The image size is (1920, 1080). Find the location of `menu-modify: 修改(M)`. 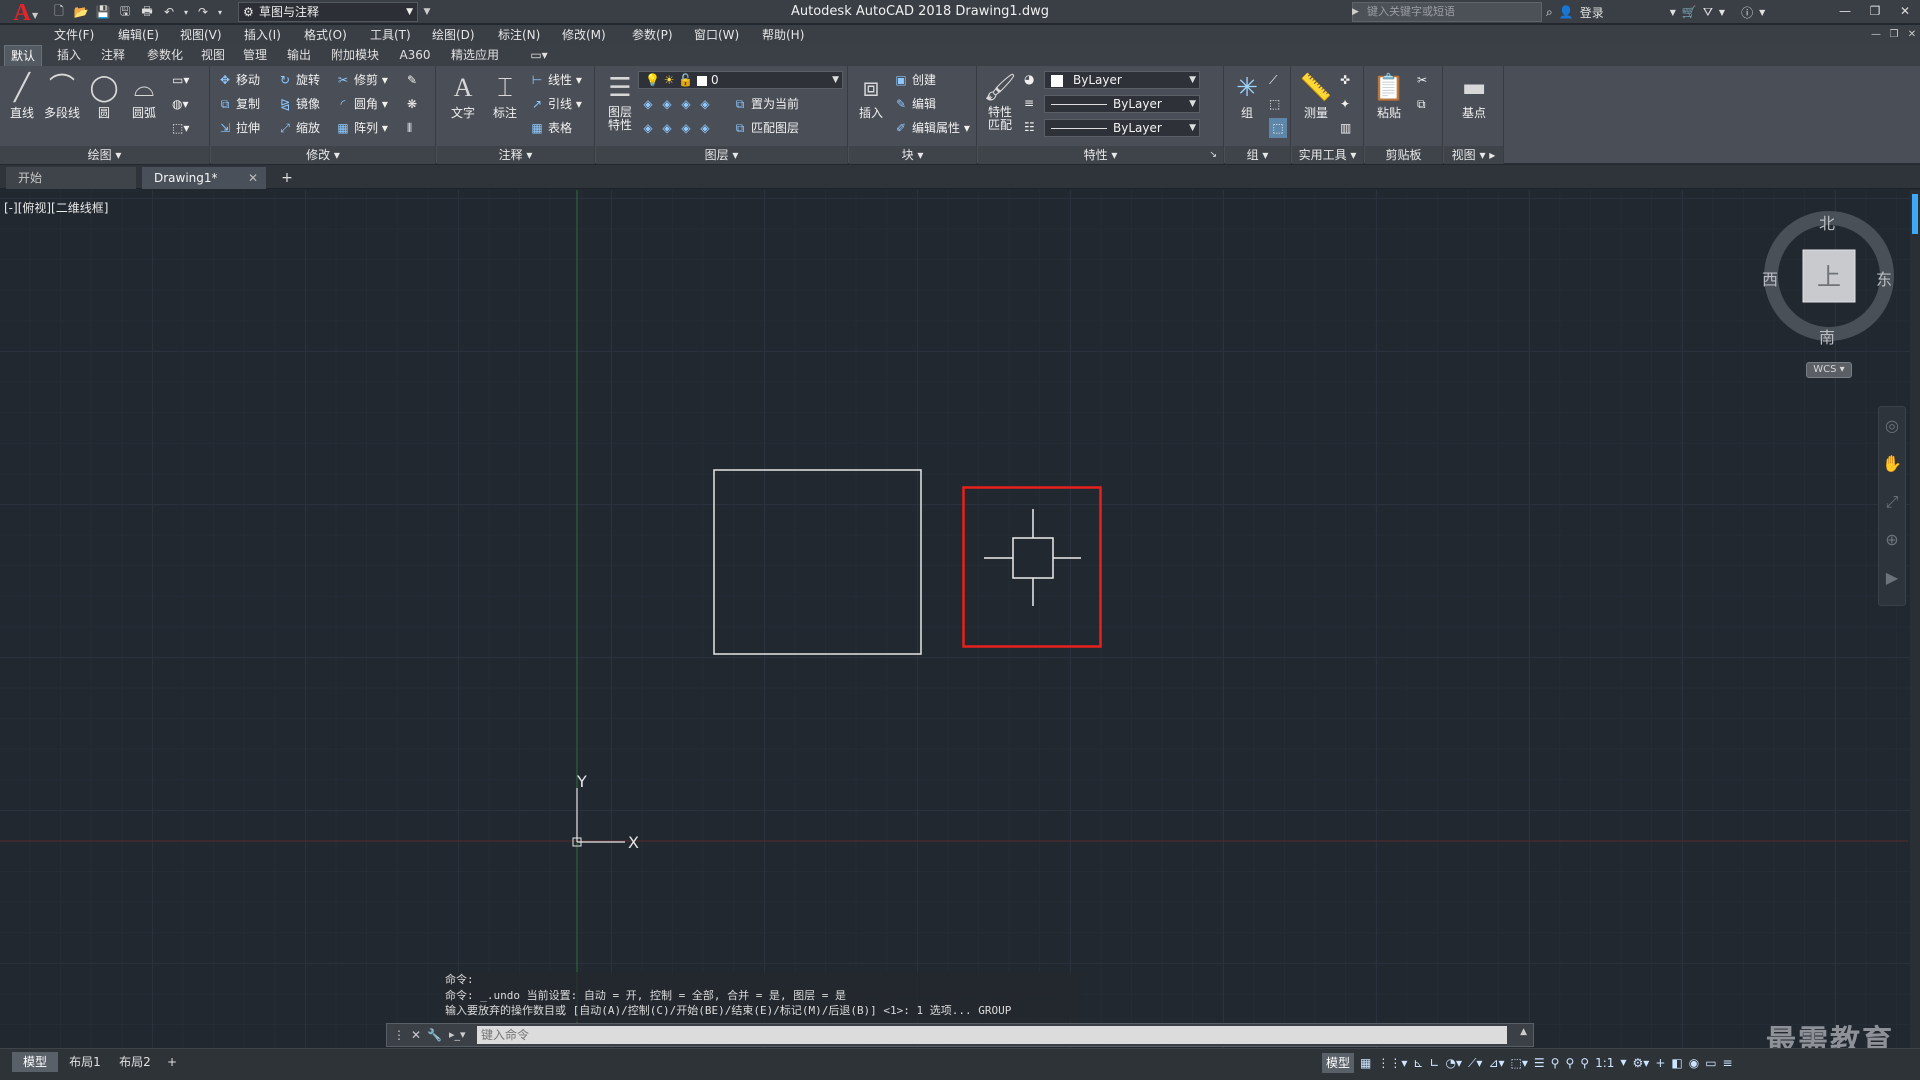

menu-modify: 修改(M) is located at coordinates (584, 35).